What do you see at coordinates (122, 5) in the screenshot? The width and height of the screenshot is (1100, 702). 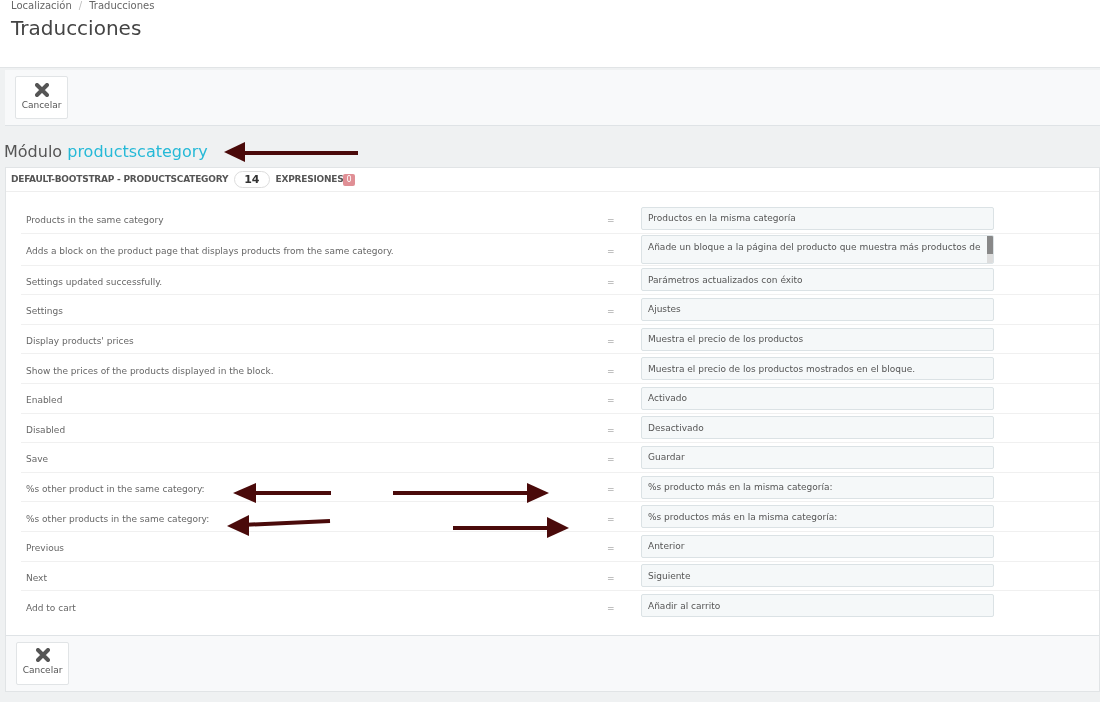 I see `breadcrumb-link: Traducciones` at bounding box center [122, 5].